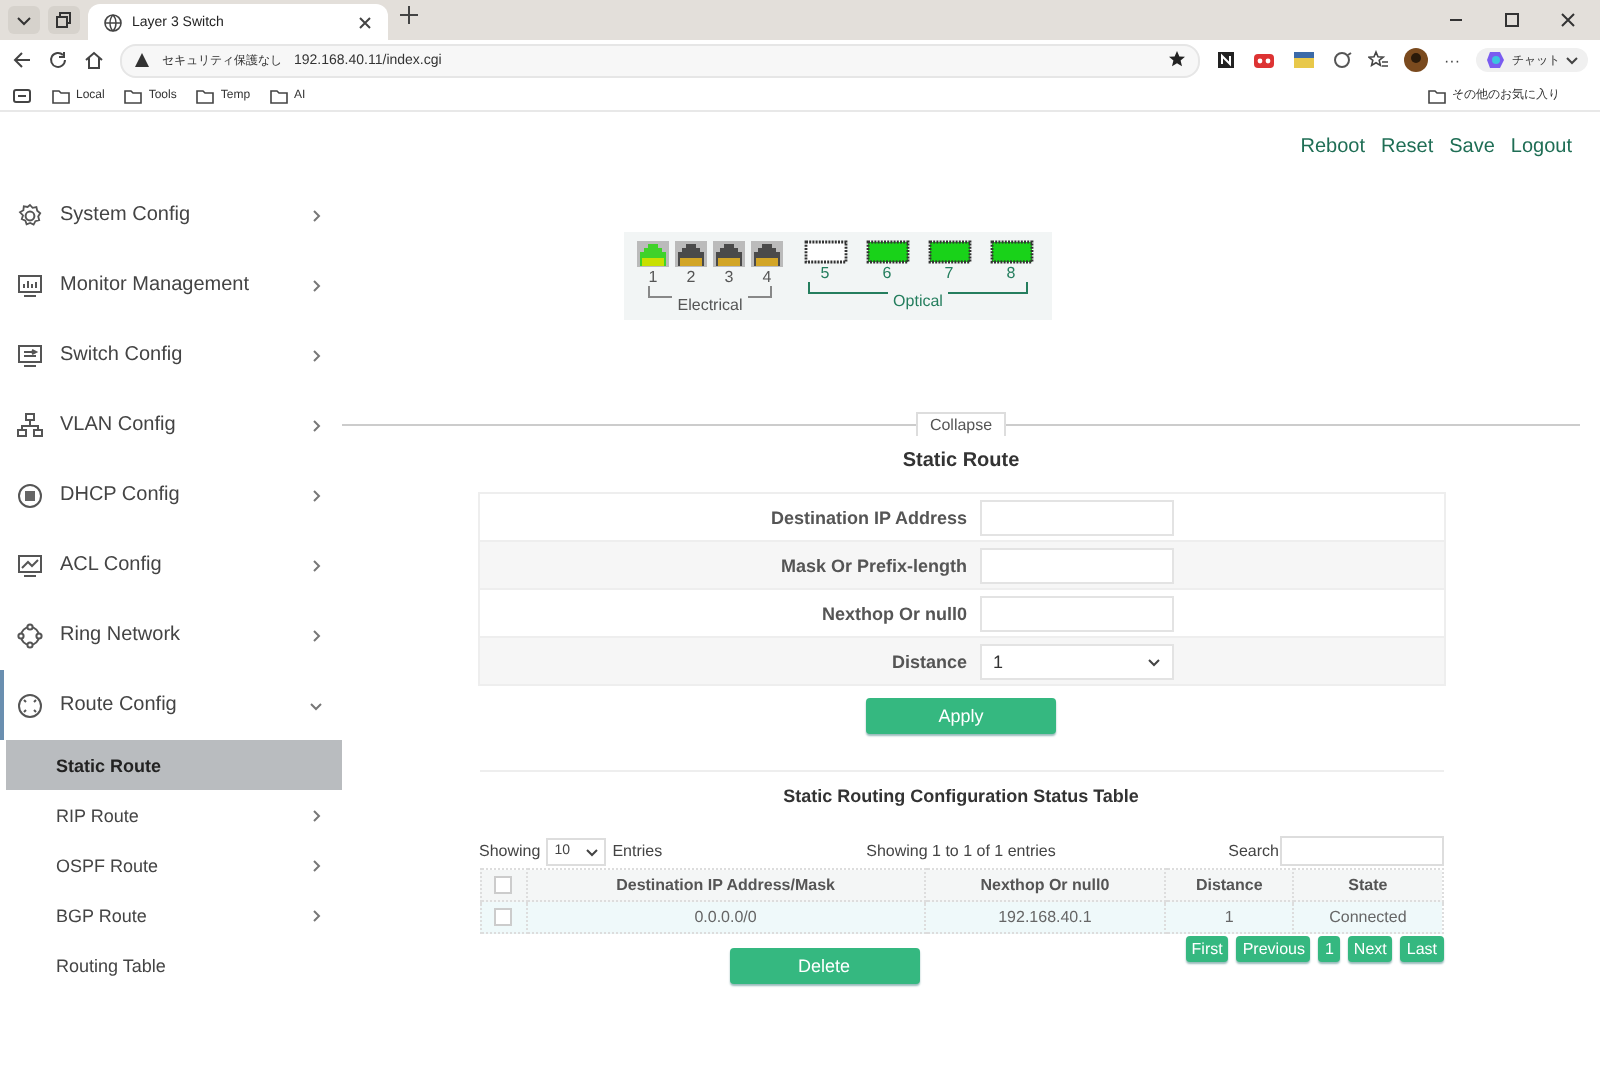 The height and width of the screenshot is (1072, 1600). I want to click on field-label: Mask Or Prefix-length, so click(873, 565).